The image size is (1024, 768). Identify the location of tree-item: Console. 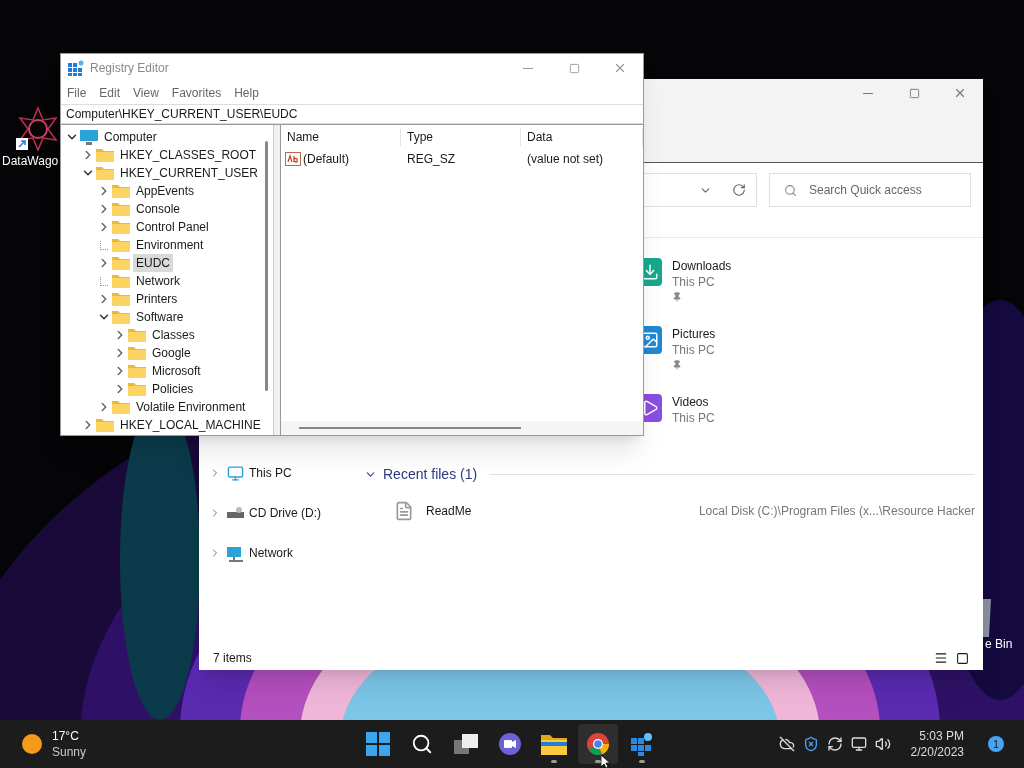
(158, 209).